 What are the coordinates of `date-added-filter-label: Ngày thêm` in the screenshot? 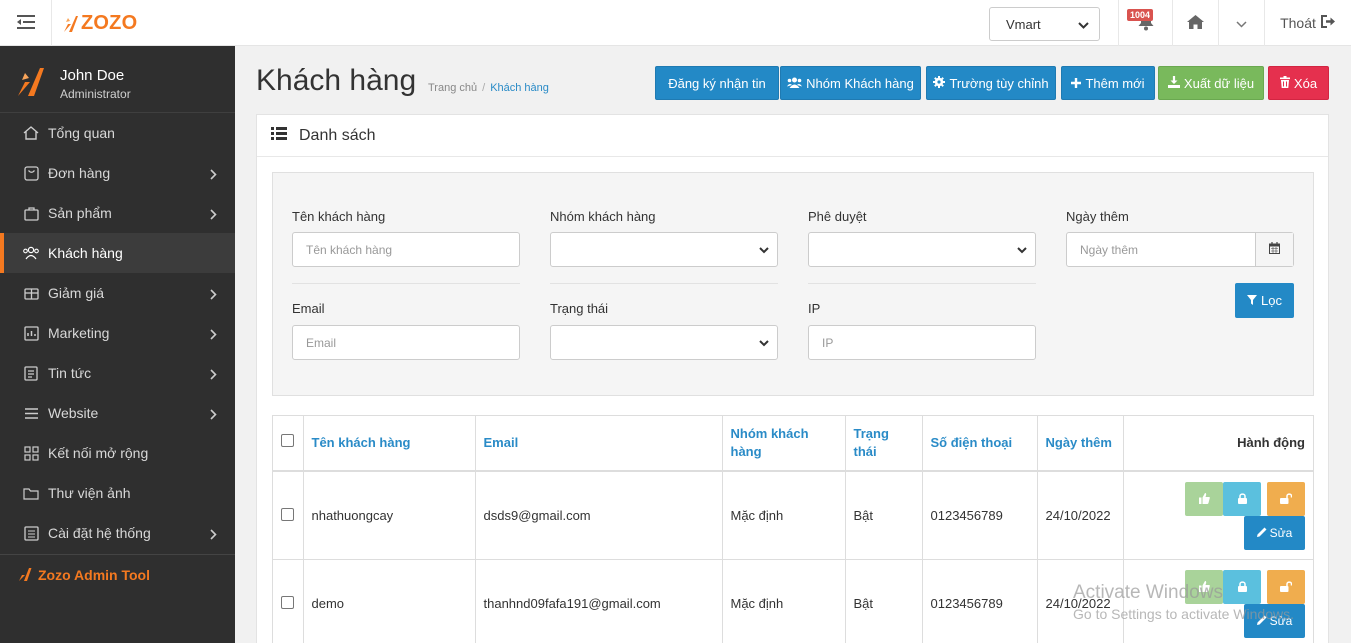 It's located at (1097, 216).